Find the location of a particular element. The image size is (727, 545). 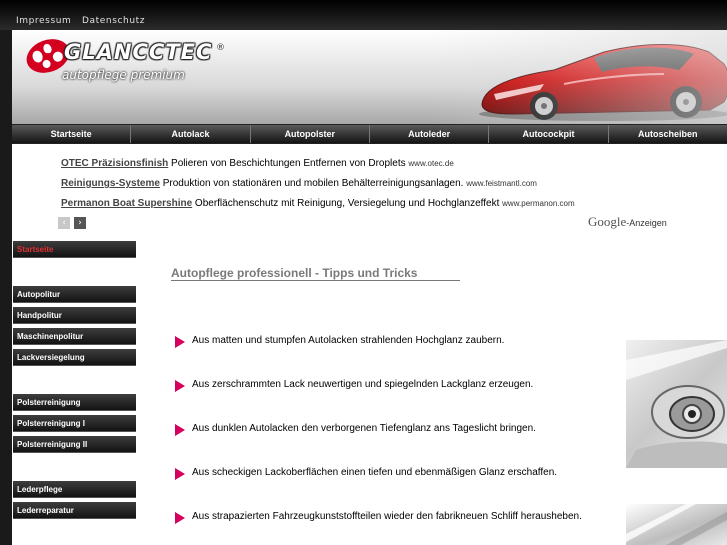

red-sportscar-image is located at coordinates (603, 82).